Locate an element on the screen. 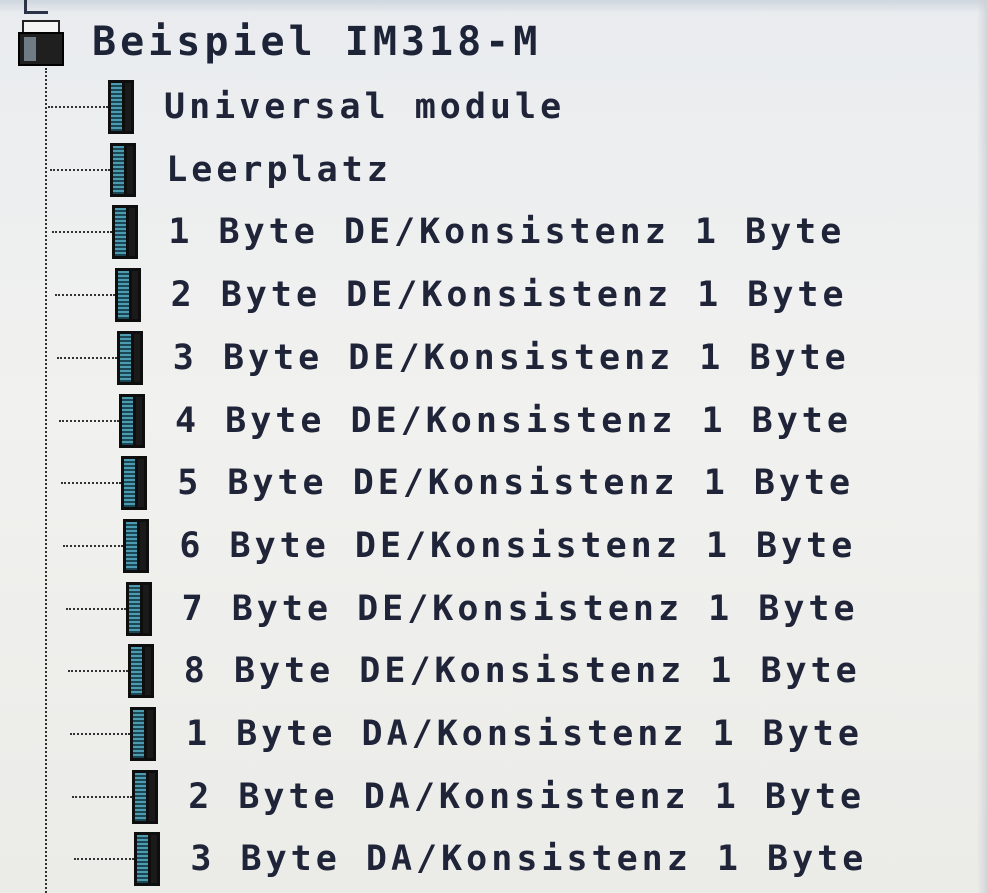 This screenshot has width=987, height=893. tree-item: 3 Byte DE/Konsistenz 1 Byte is located at coordinates (453, 358).